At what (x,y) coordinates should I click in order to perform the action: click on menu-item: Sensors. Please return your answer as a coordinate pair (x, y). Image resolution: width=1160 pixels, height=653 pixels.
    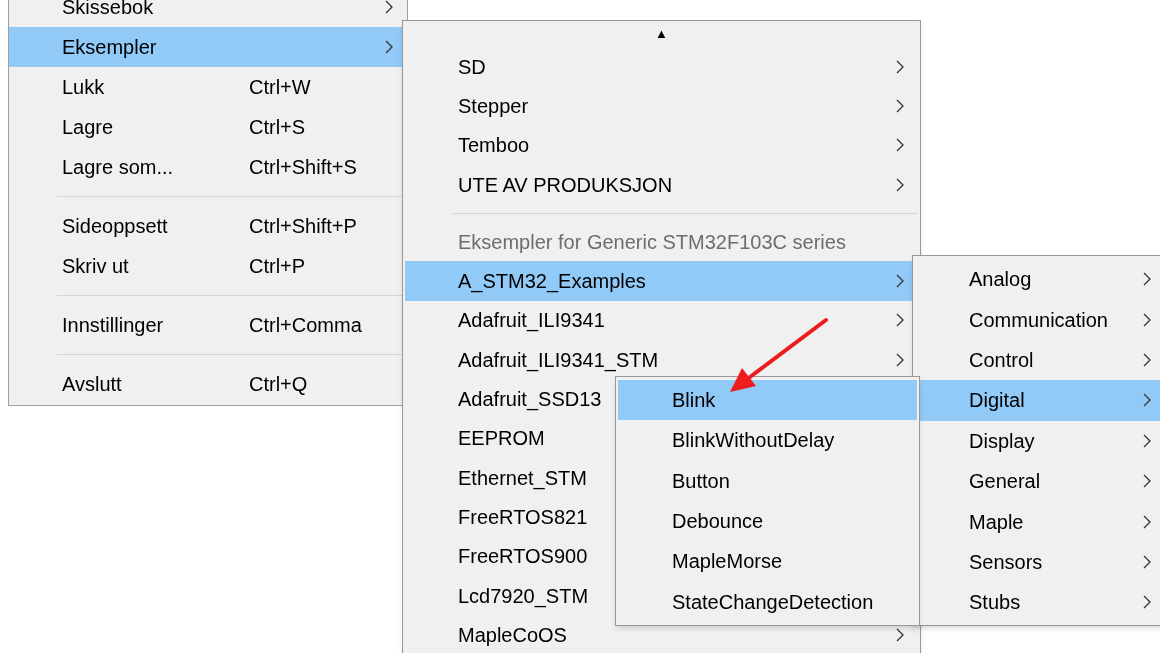
    Looking at the image, I should click on (1037, 562).